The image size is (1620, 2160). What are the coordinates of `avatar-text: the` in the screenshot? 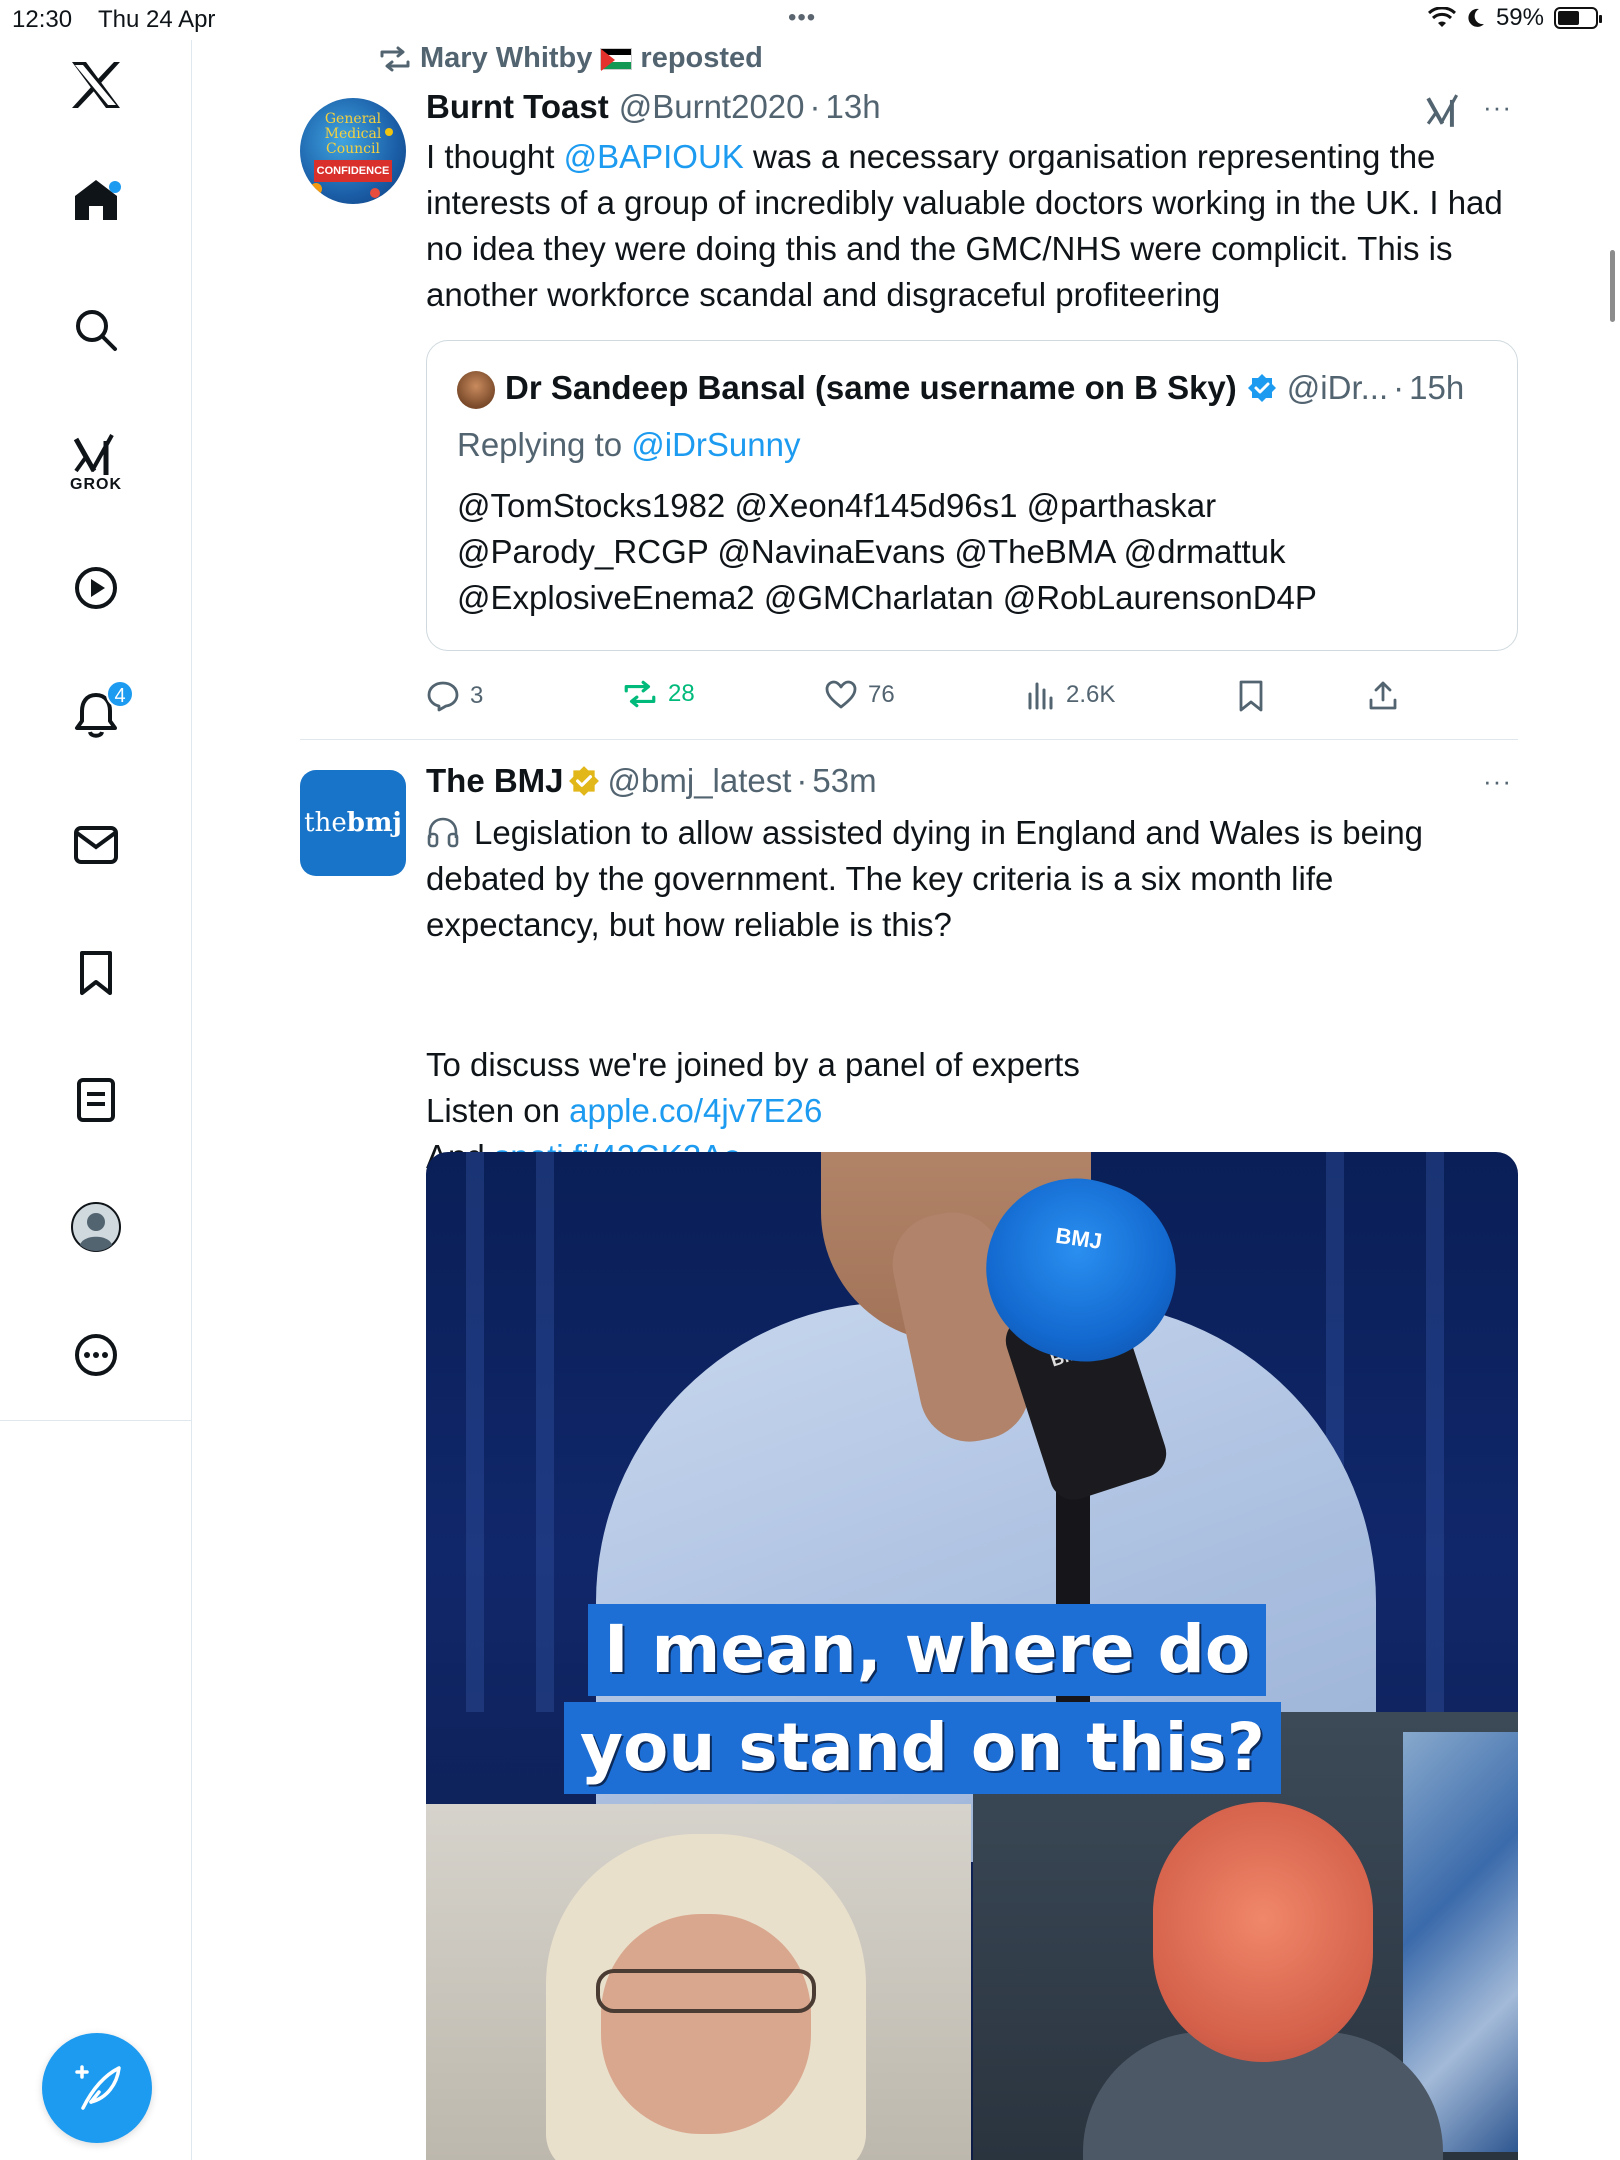 It's located at (325, 823).